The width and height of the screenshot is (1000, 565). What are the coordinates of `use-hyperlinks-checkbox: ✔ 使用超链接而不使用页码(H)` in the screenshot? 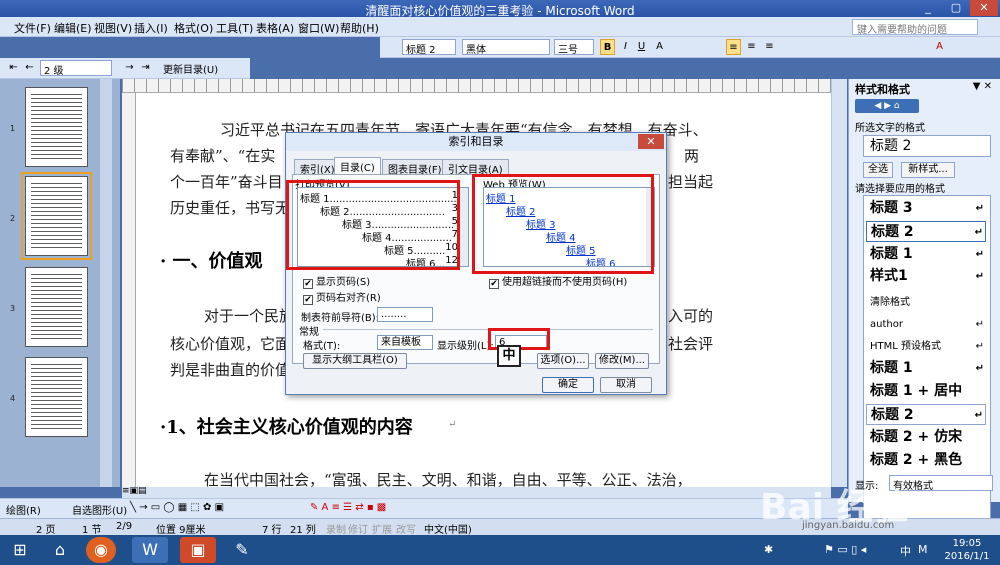 It's located at (558, 281).